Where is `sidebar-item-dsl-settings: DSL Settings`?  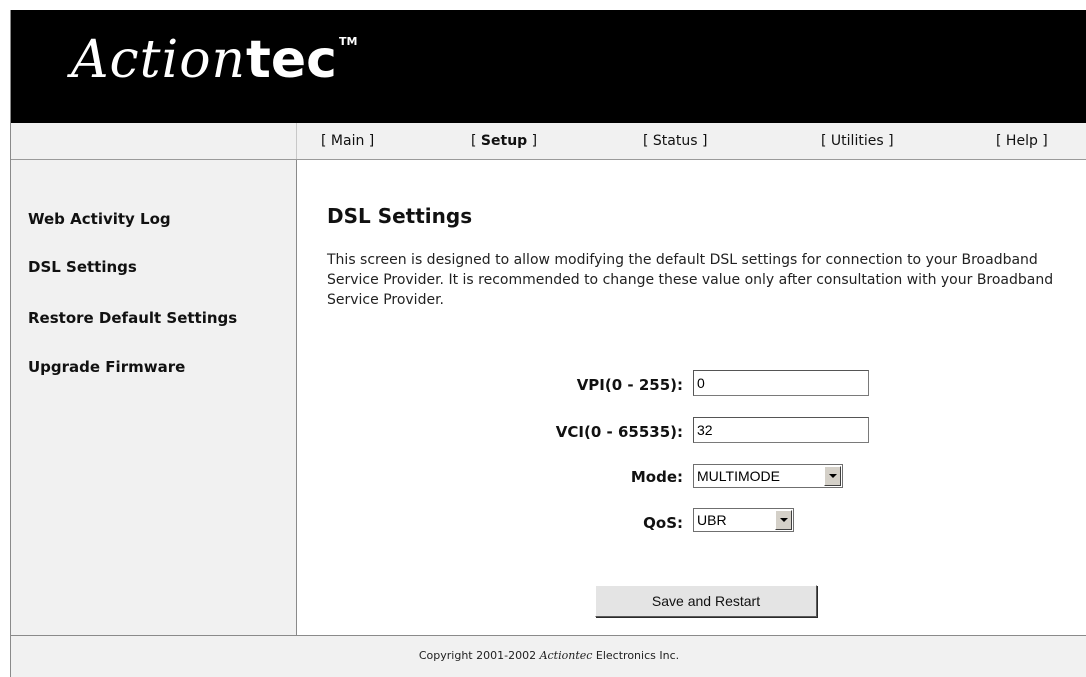
sidebar-item-dsl-settings: DSL Settings is located at coordinates (82, 267).